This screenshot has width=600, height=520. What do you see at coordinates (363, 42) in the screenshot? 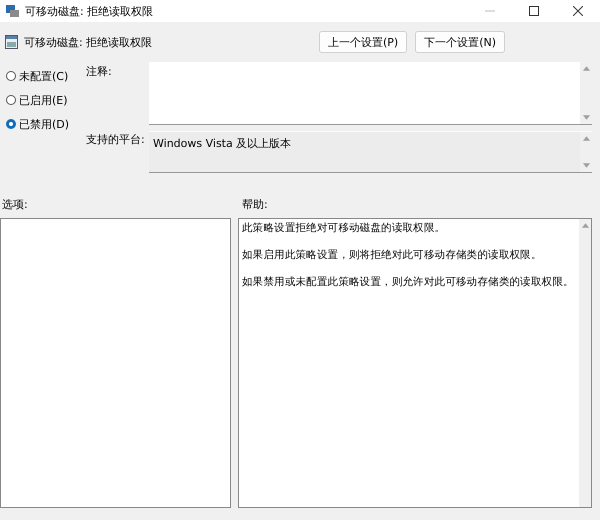
I see `nav-button: 上一个设置(P)` at bounding box center [363, 42].